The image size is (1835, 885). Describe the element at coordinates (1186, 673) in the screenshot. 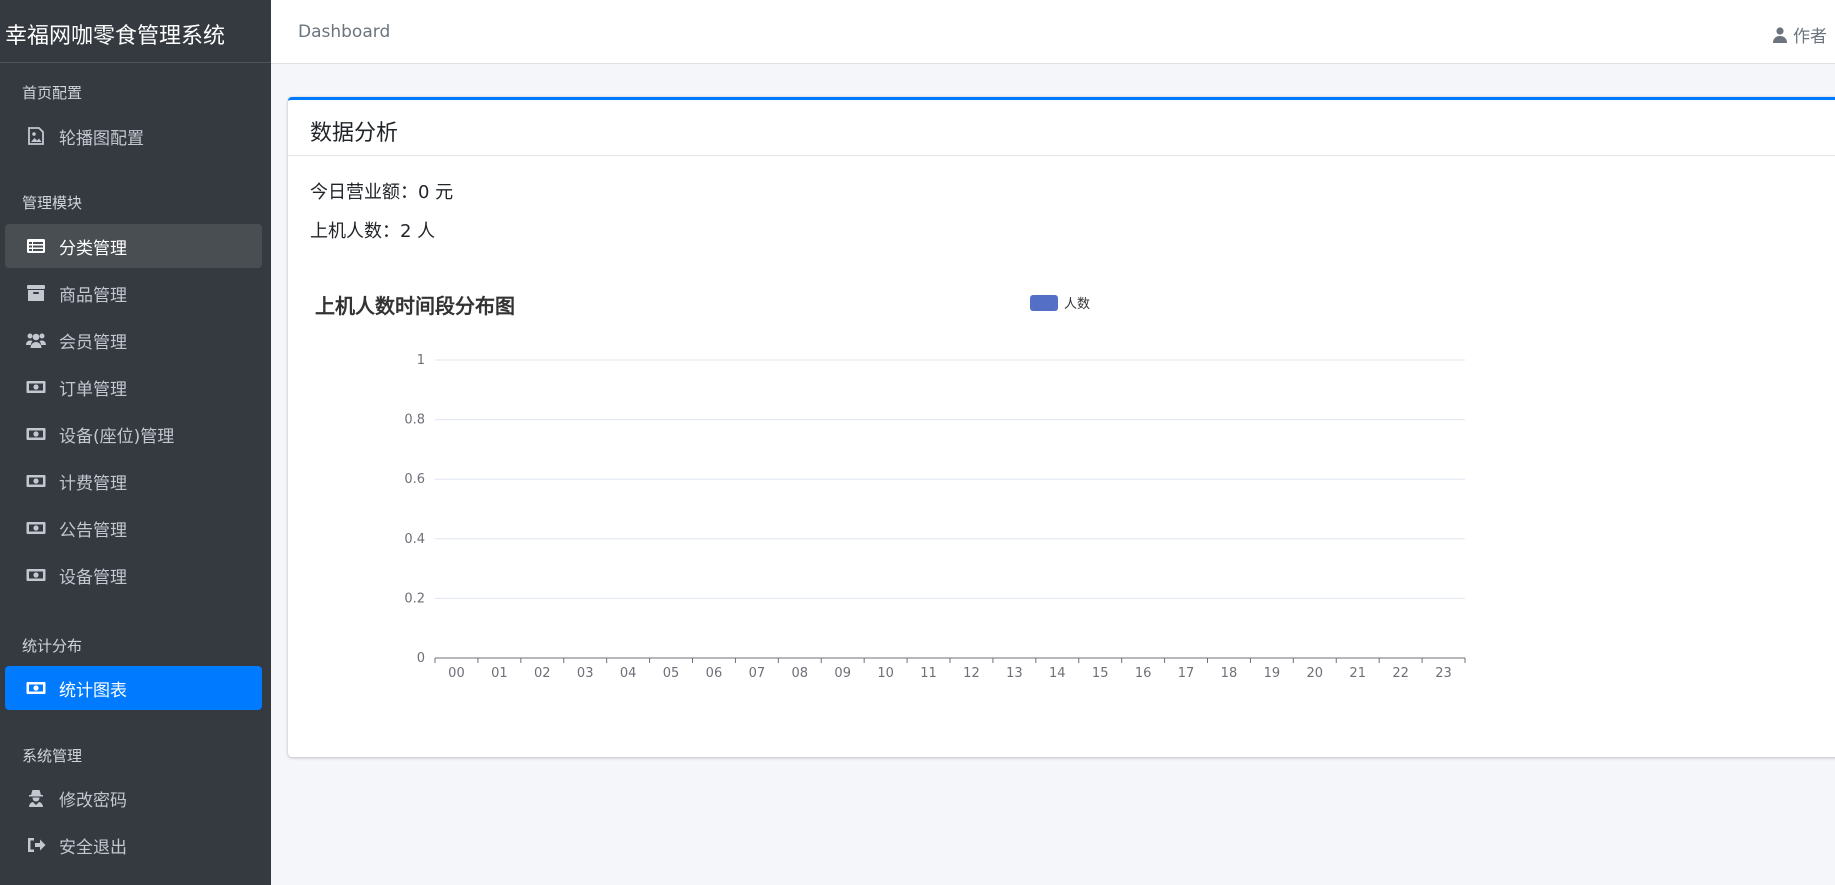

I see `x-tick-label: 17` at that location.